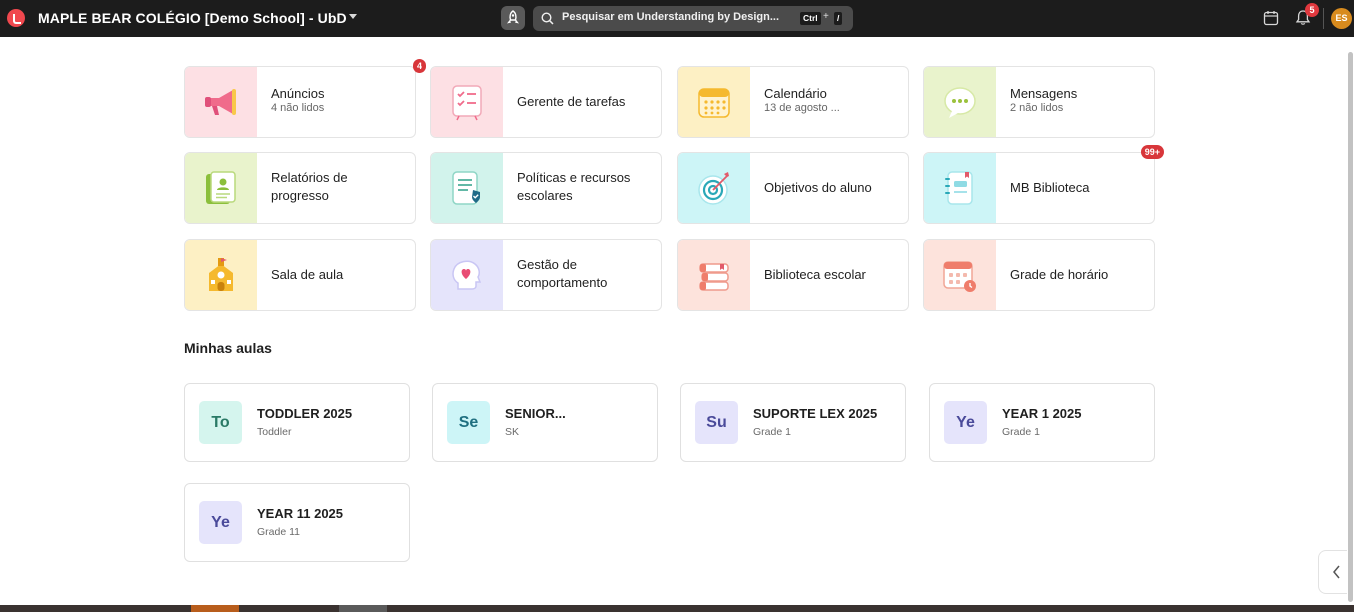 The image size is (1354, 612). What do you see at coordinates (714, 188) in the screenshot?
I see `target-icon` at bounding box center [714, 188].